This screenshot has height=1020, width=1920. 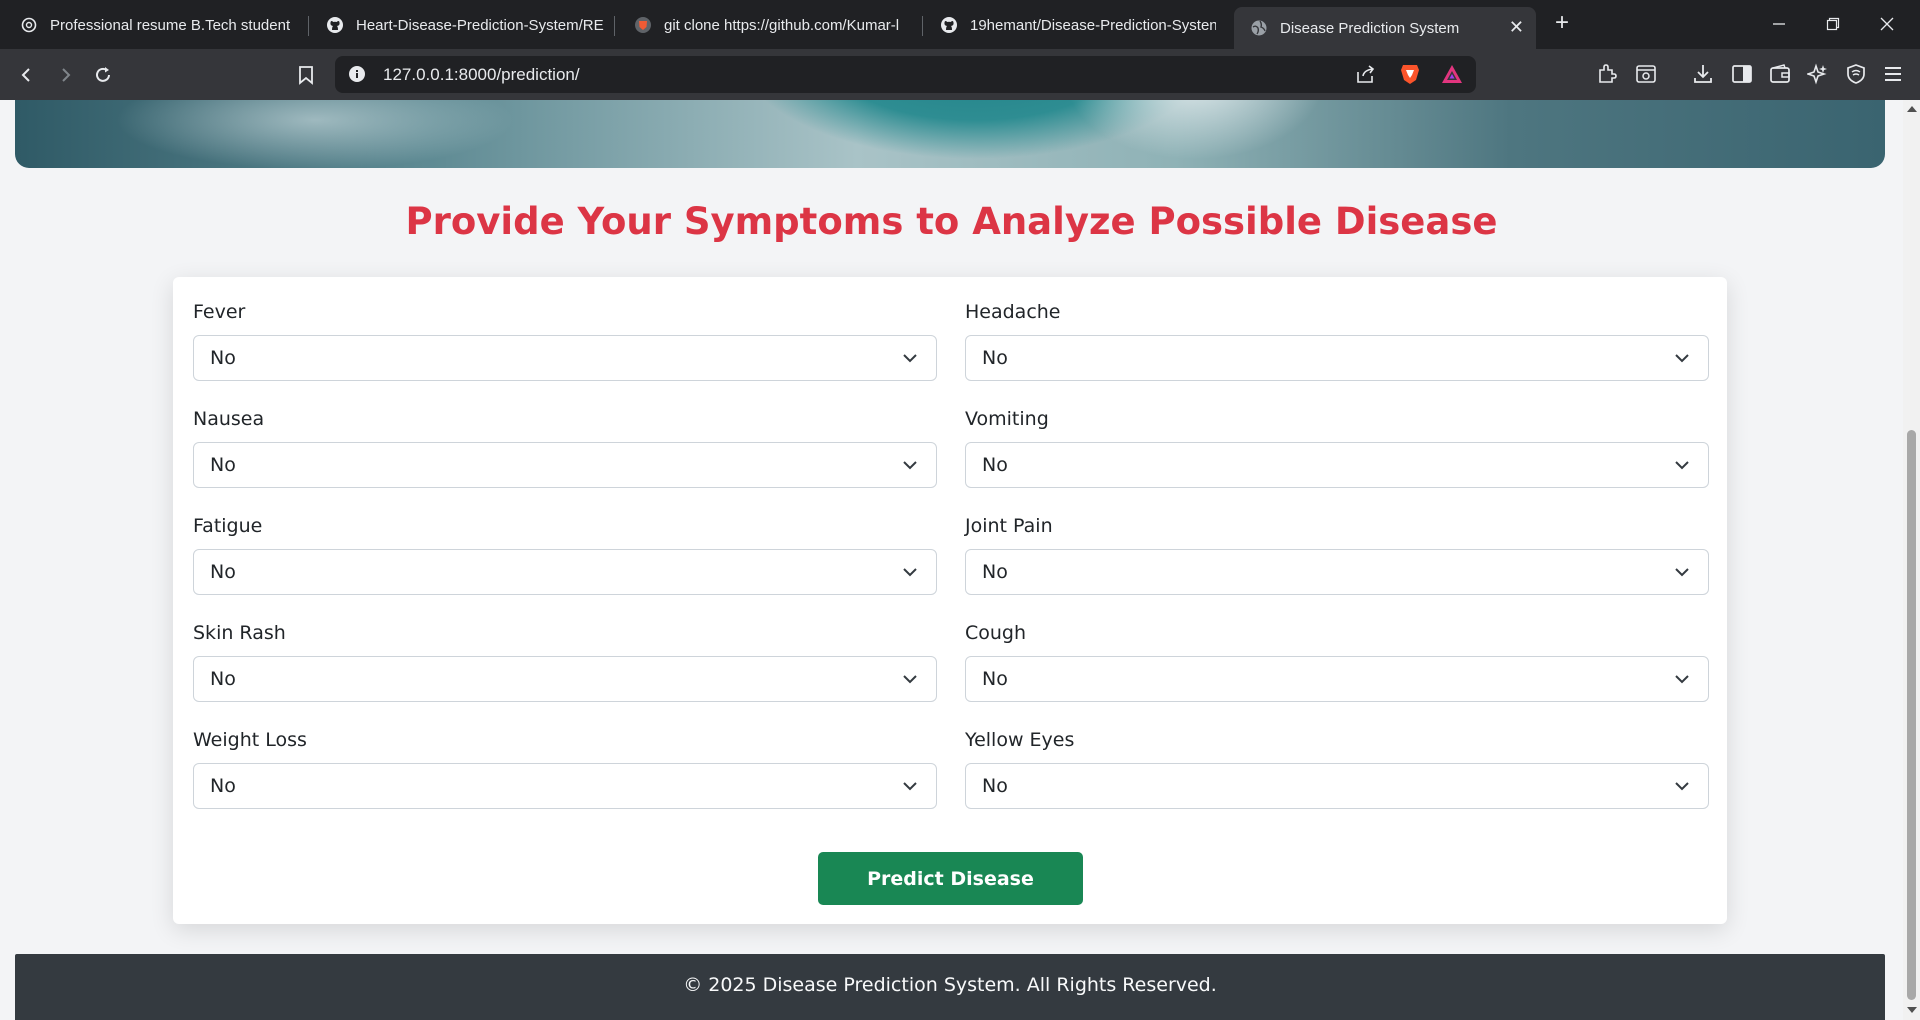 What do you see at coordinates (1893, 74) in the screenshot?
I see `menu-icon` at bounding box center [1893, 74].